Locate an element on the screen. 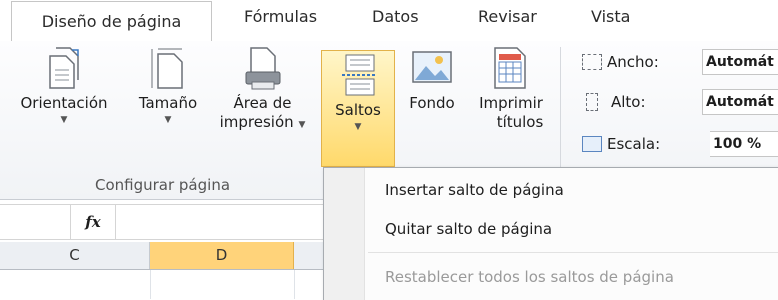  print-titles-label-line1: Imprimir is located at coordinates (511, 103).